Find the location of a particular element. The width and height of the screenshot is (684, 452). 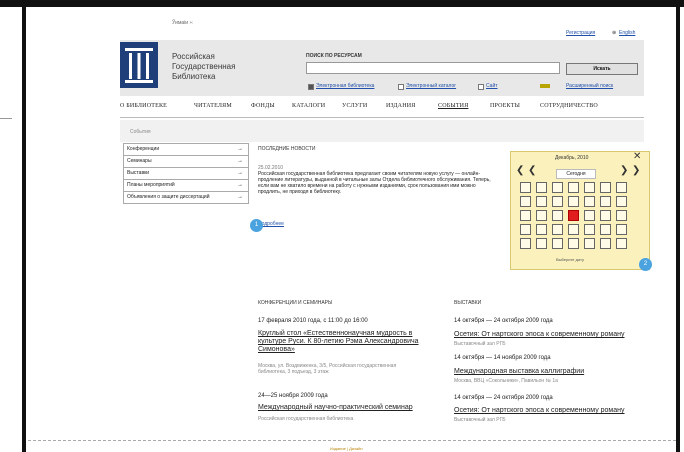

nav-item-readers: ЧИТАТЕЛЯМ is located at coordinates (213, 106).